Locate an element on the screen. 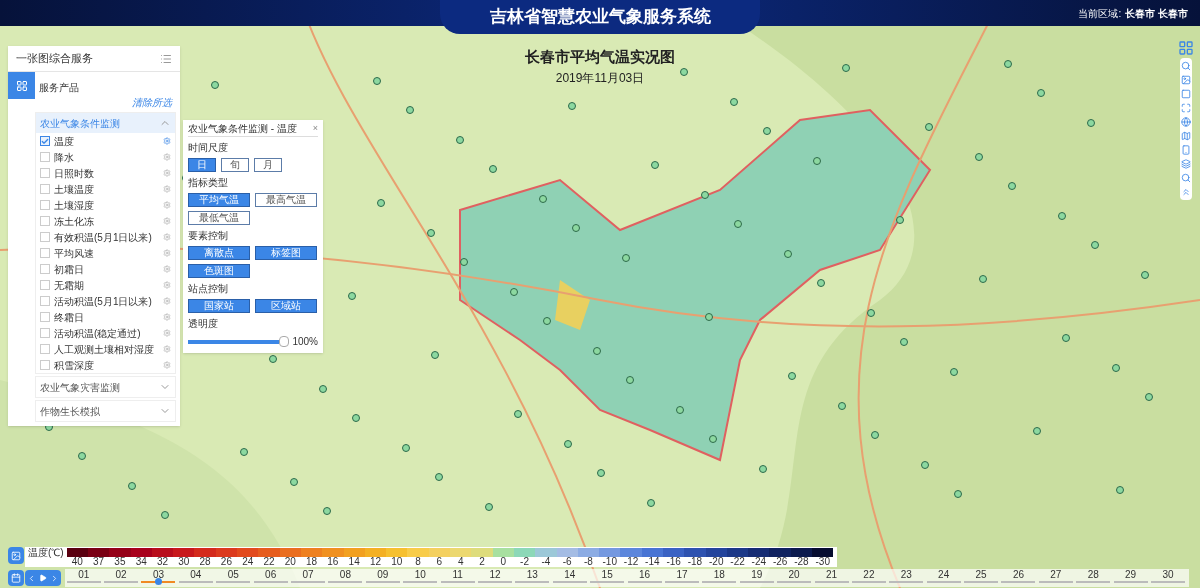 The image size is (1200, 588). day-tick: 18 is located at coordinates (719, 578).